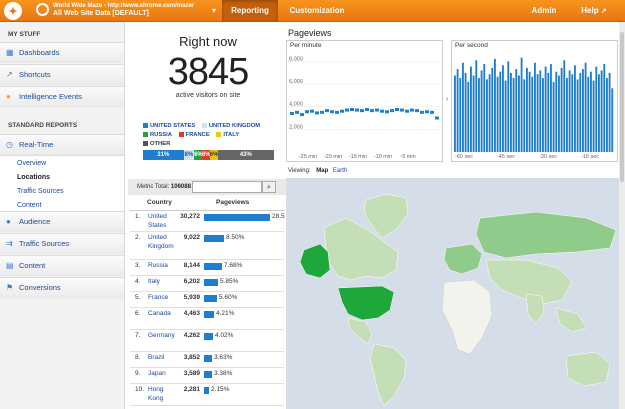 The width and height of the screenshot is (625, 409). I want to click on scrollbar-thumb, so click(622, 107).